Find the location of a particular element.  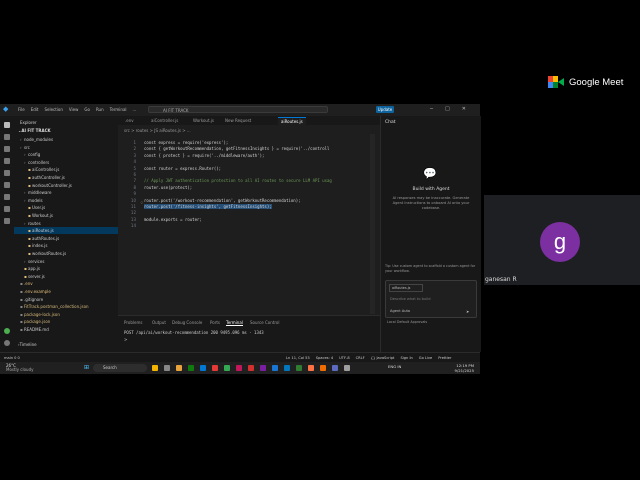

menu-item: Edit is located at coordinates (35, 109).